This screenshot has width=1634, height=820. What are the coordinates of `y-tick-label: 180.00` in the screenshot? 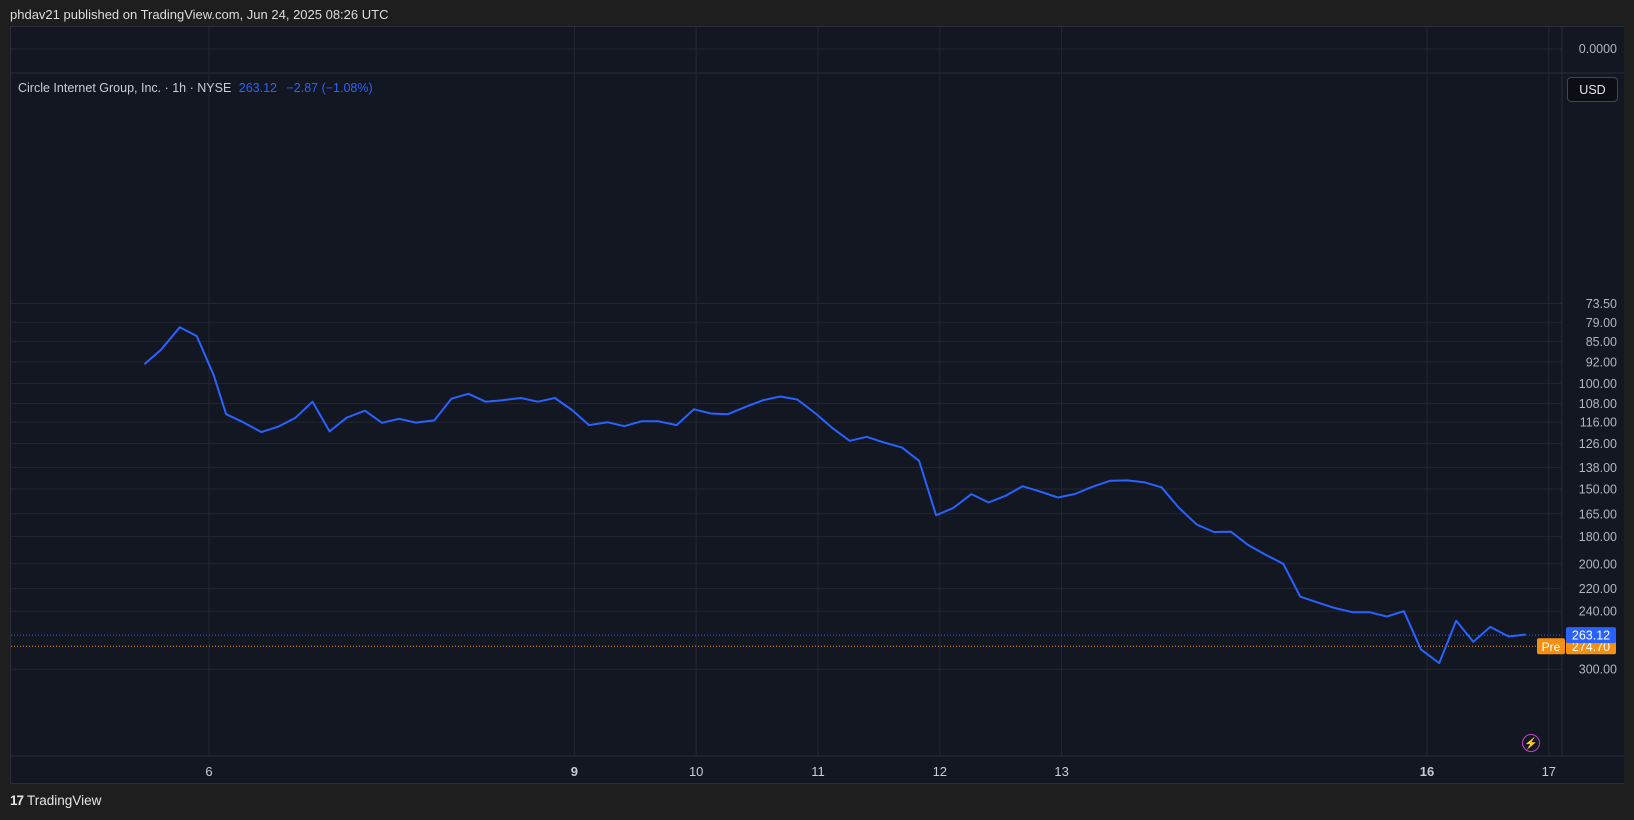 It's located at (1598, 537).